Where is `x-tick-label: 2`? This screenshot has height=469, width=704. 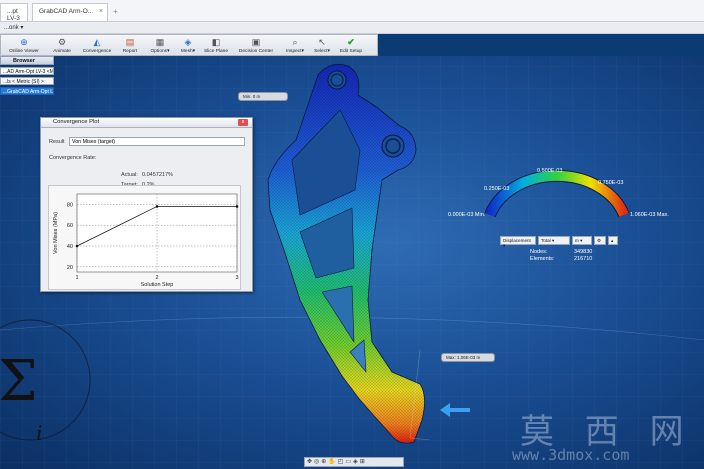
x-tick-label: 2 is located at coordinates (156, 278).